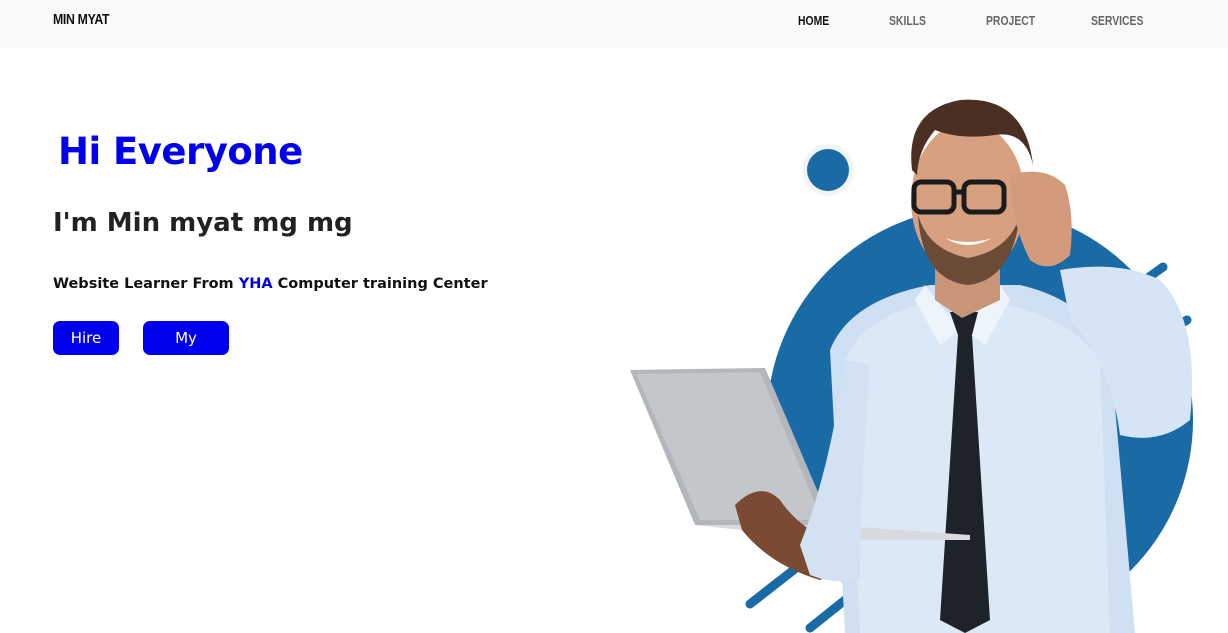 The width and height of the screenshot is (1228, 633). Describe the element at coordinates (203, 223) in the screenshot. I see `hero-name: I'm Min myat mg mg` at that location.